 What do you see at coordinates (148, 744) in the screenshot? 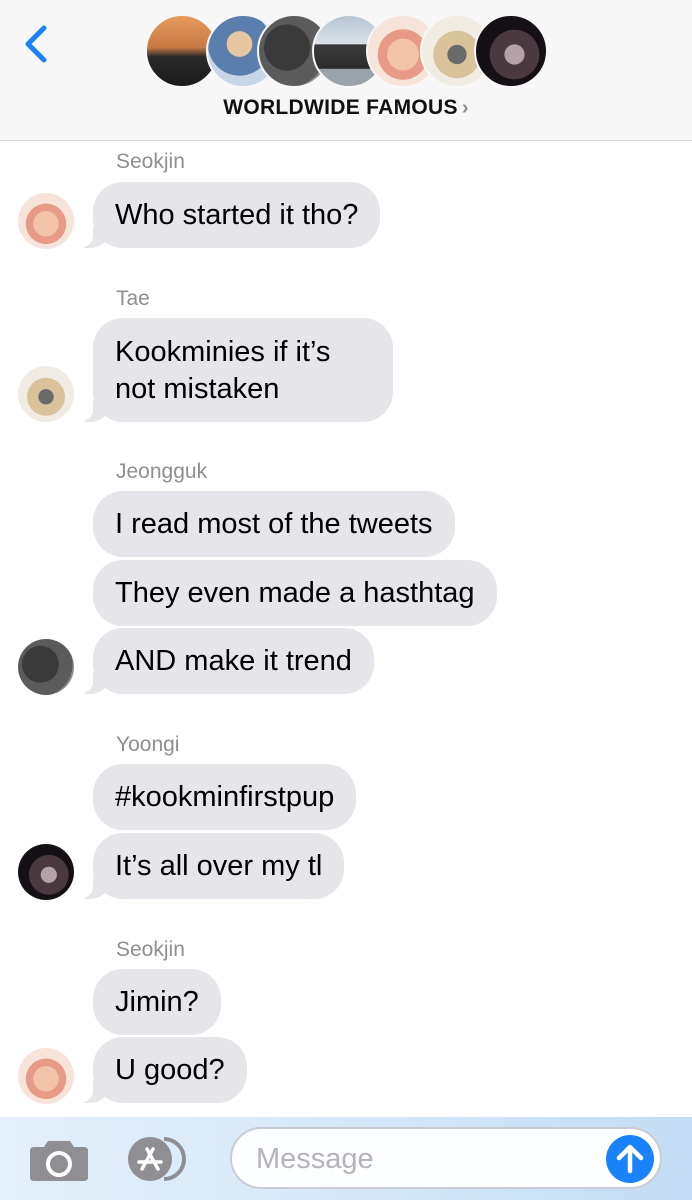
I see `sender-name: Yoongi` at bounding box center [148, 744].